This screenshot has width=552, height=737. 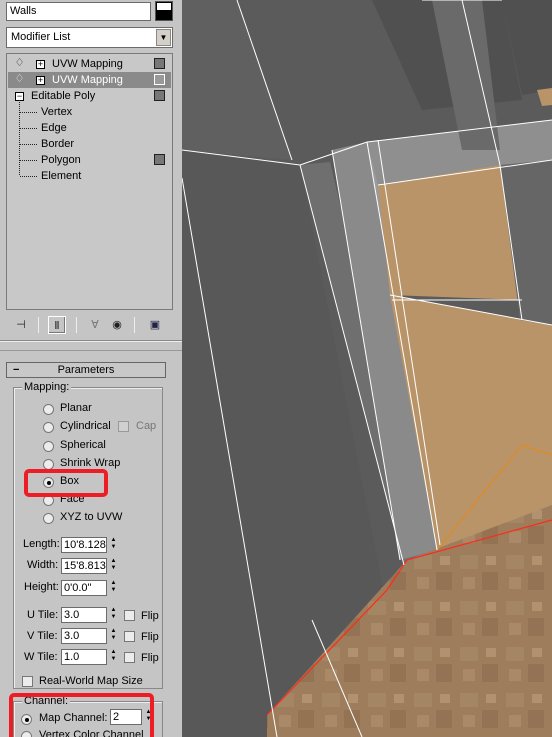 I want to click on real-world-map-size-label: Real-World Map Size, so click(x=91, y=681).